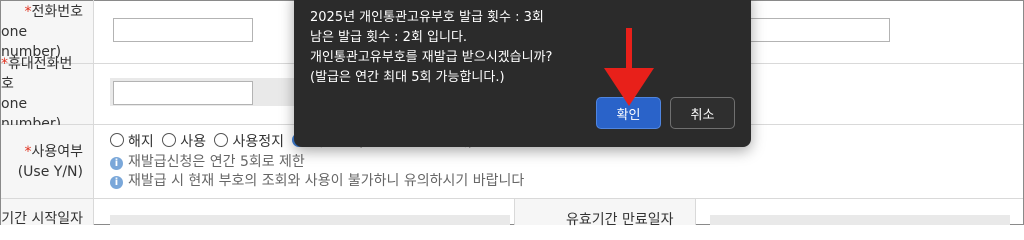 The image size is (1024, 240). I want to click on start-date-label-cell: 기간 시작일자, so click(47, 213).